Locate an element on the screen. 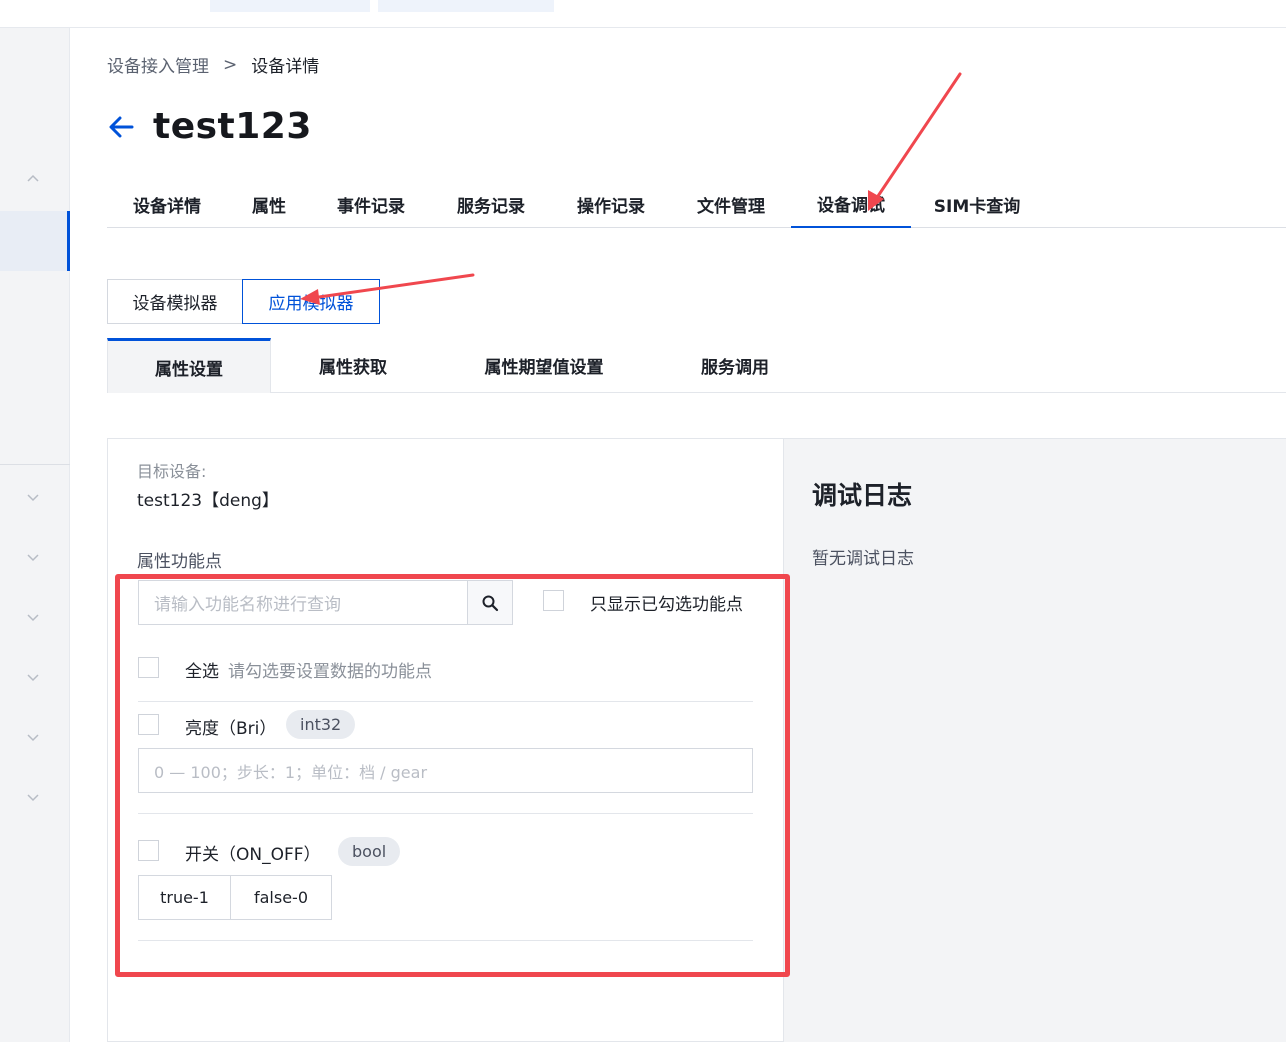 The width and height of the screenshot is (1286, 1042). title-row: test123 is located at coordinates (209, 126).